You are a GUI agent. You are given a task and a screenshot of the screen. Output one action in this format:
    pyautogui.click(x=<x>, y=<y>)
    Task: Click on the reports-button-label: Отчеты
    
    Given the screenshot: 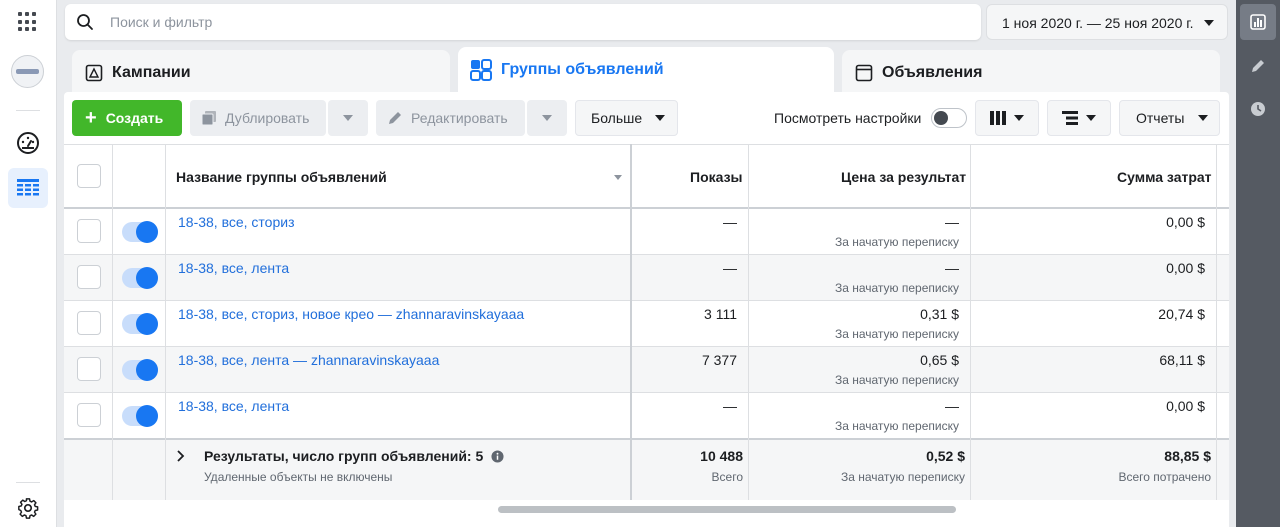 What is the action you would take?
    pyautogui.click(x=1160, y=118)
    